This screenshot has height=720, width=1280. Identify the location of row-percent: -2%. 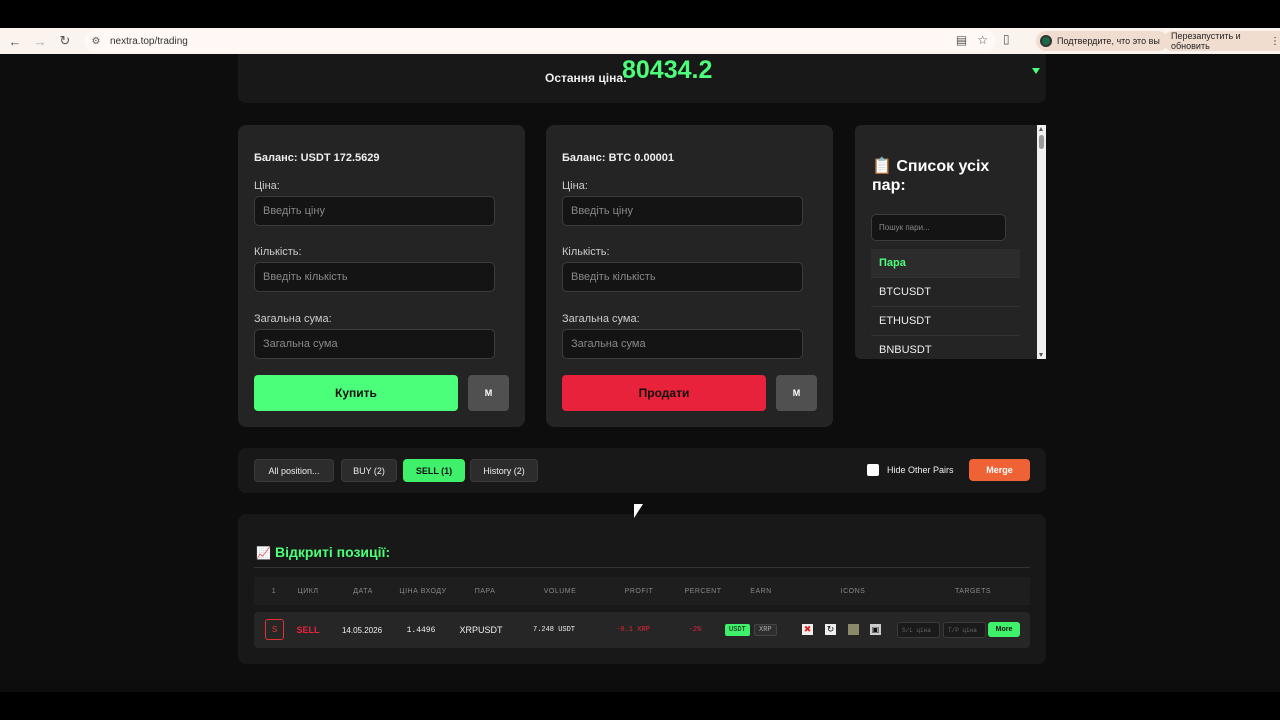
(695, 630).